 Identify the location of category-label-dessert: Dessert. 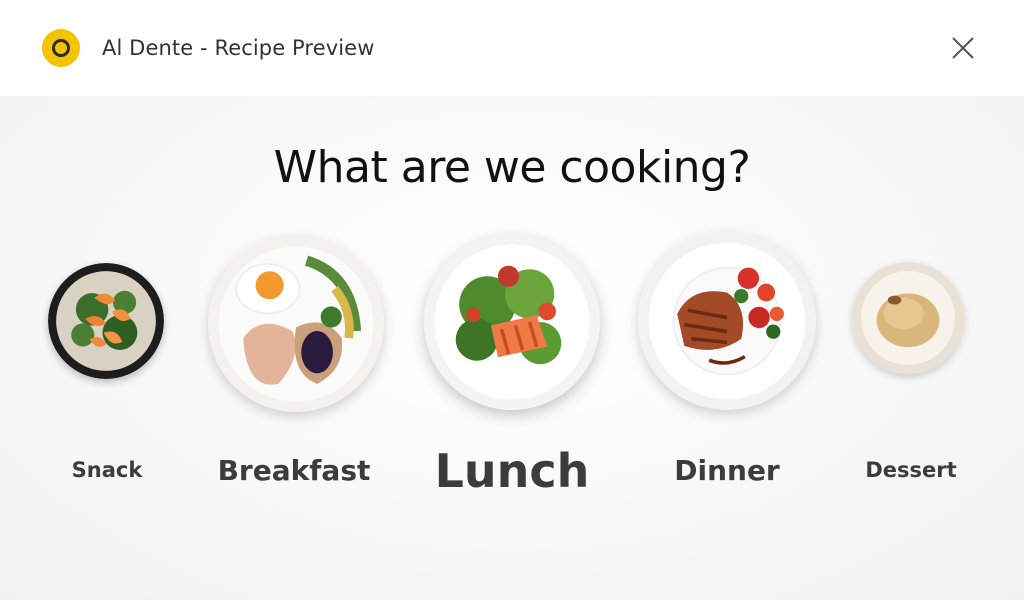
(911, 470).